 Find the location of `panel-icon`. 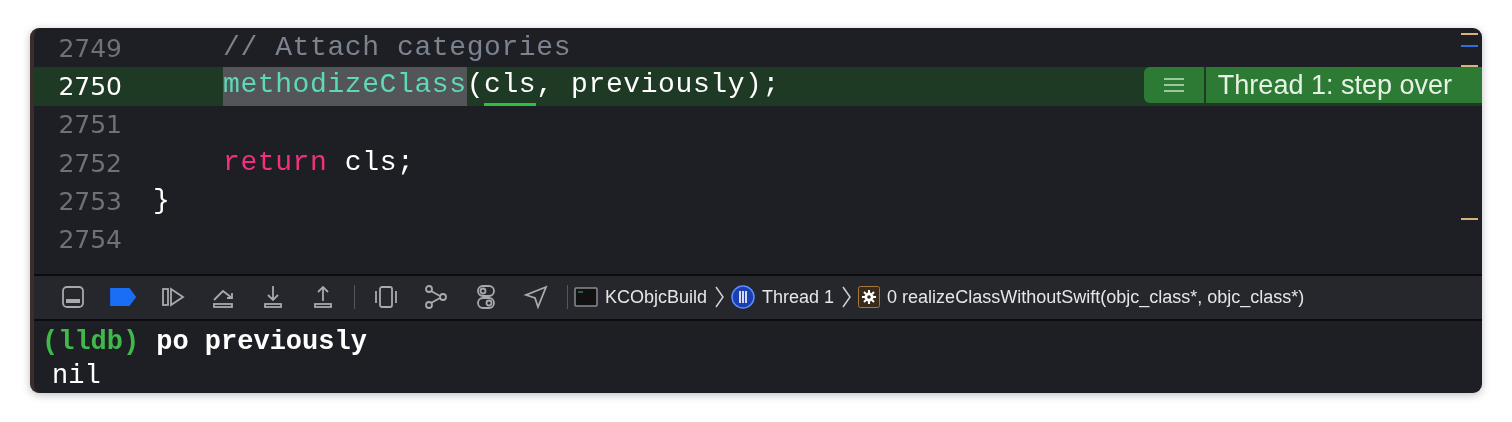

panel-icon is located at coordinates (73, 297).